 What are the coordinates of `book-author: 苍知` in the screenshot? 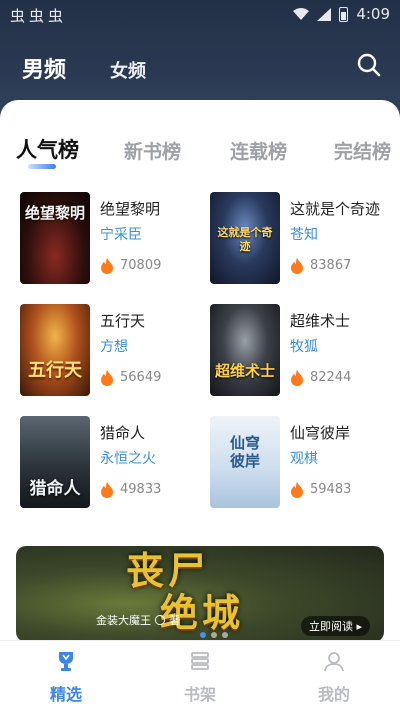 It's located at (304, 234).